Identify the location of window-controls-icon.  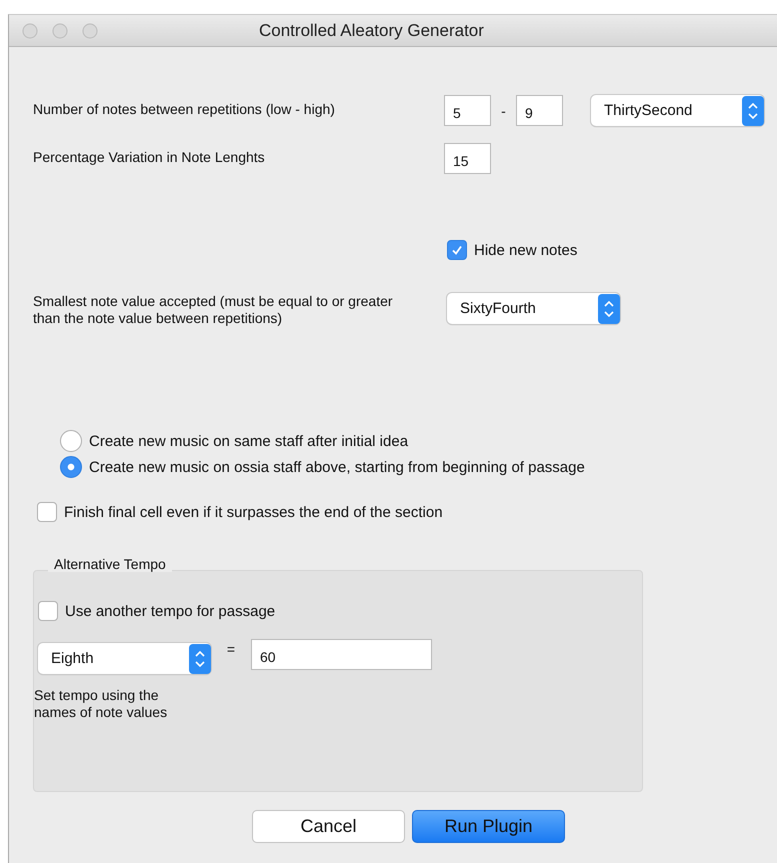
(60, 30).